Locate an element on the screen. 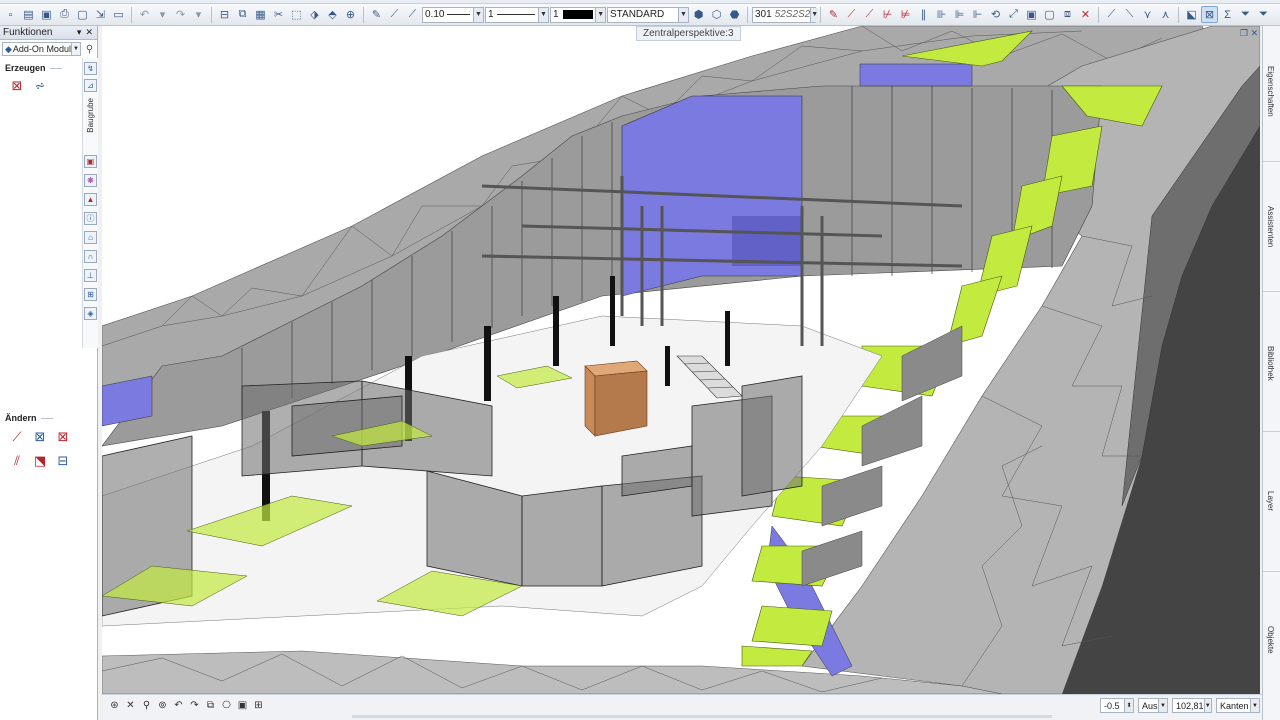 The width and height of the screenshot is (1280, 720). select-mode-icon: ⬕ is located at coordinates (1191, 14).